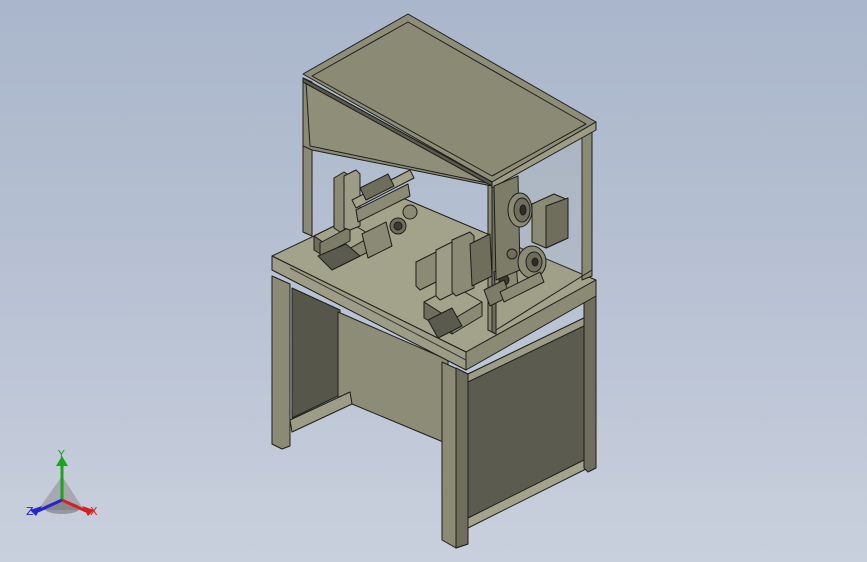  I want to click on orientation-triad: Y X Z, so click(63, 488).